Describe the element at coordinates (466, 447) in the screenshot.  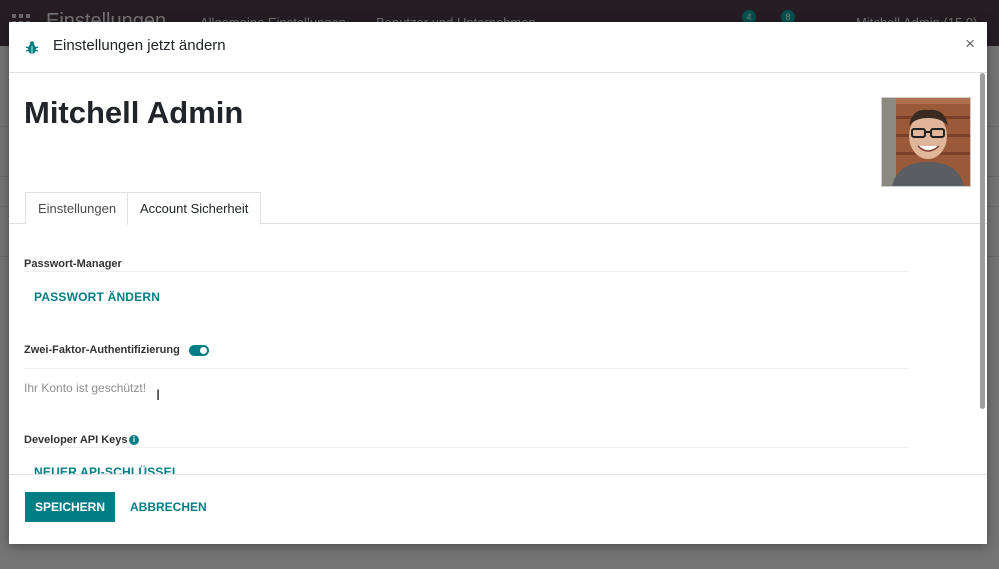
I see `api-keys-separator` at that location.